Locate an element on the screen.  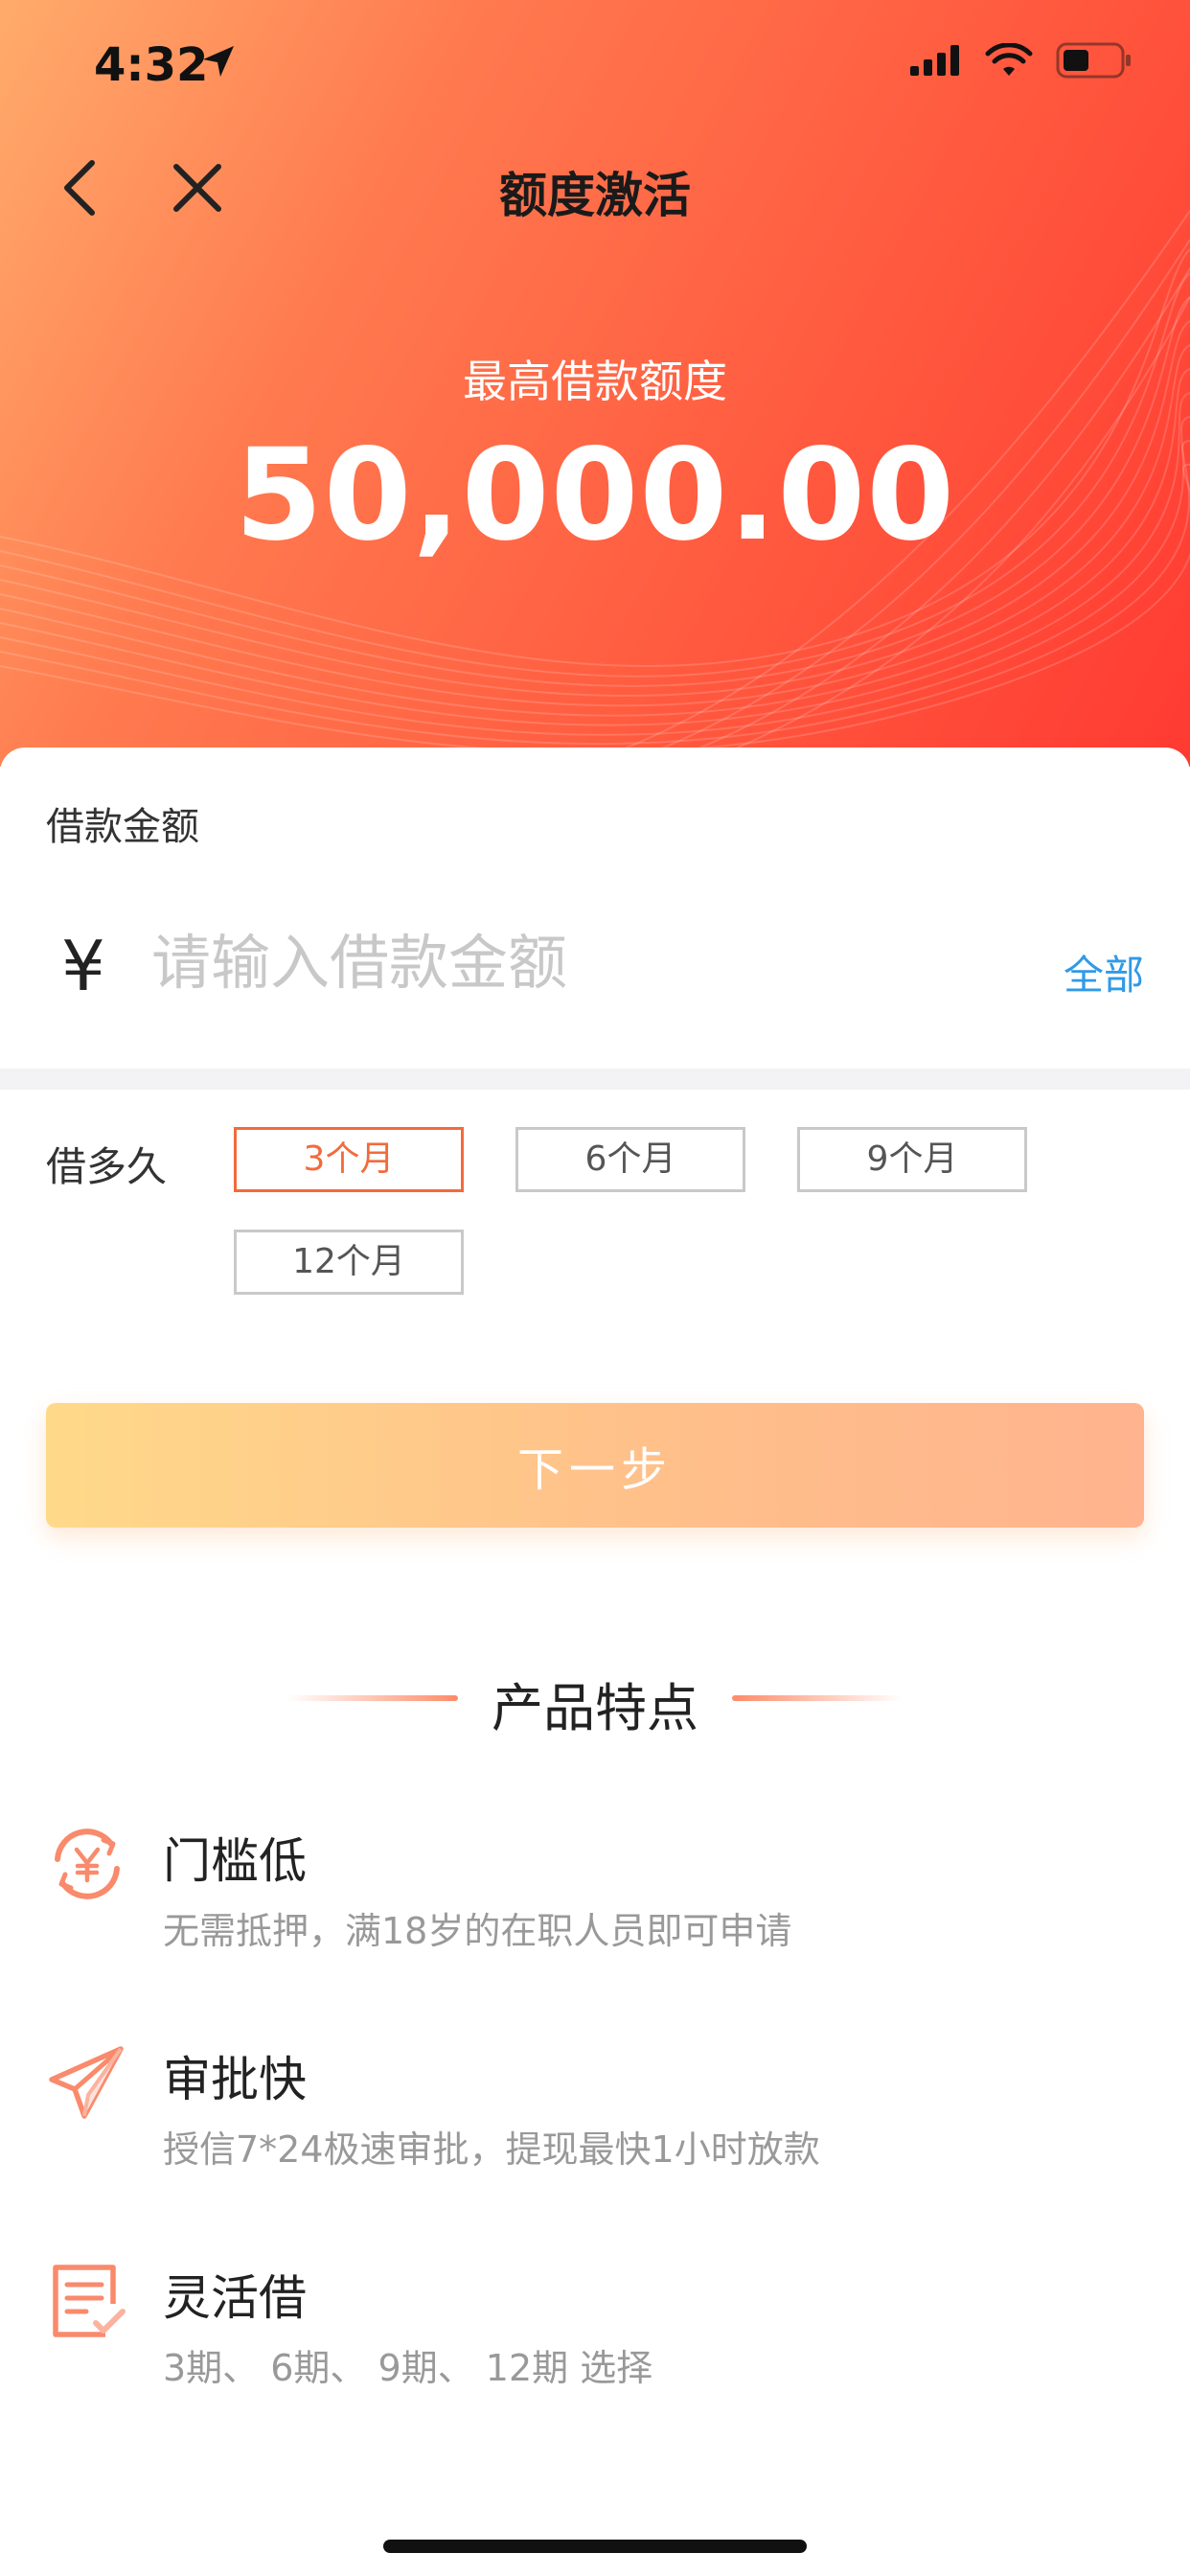
feature-desc: 无需抵押，满18岁的在职人员即可申请 is located at coordinates (478, 1931).